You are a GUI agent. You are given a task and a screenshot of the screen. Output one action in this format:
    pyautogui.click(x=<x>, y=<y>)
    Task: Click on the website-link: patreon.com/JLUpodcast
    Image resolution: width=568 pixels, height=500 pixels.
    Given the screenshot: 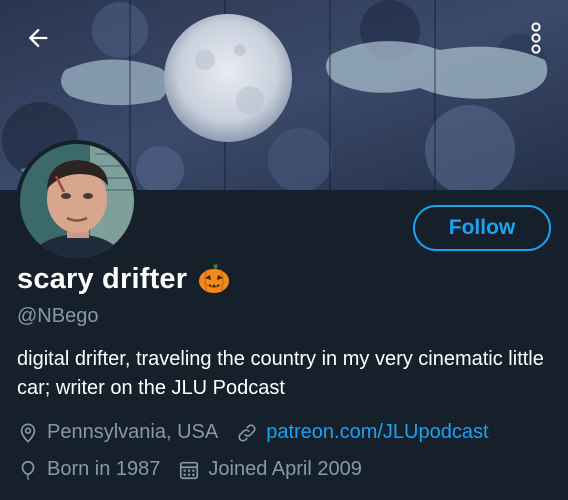 What is the action you would take?
    pyautogui.click(x=377, y=432)
    